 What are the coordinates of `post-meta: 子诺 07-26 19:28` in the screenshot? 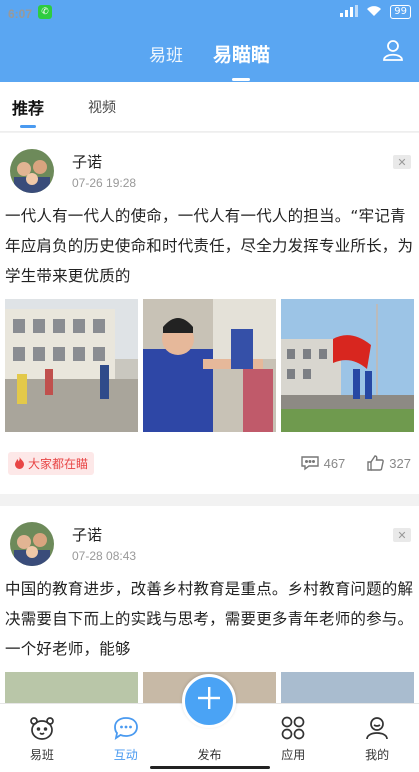 It's located at (104, 173).